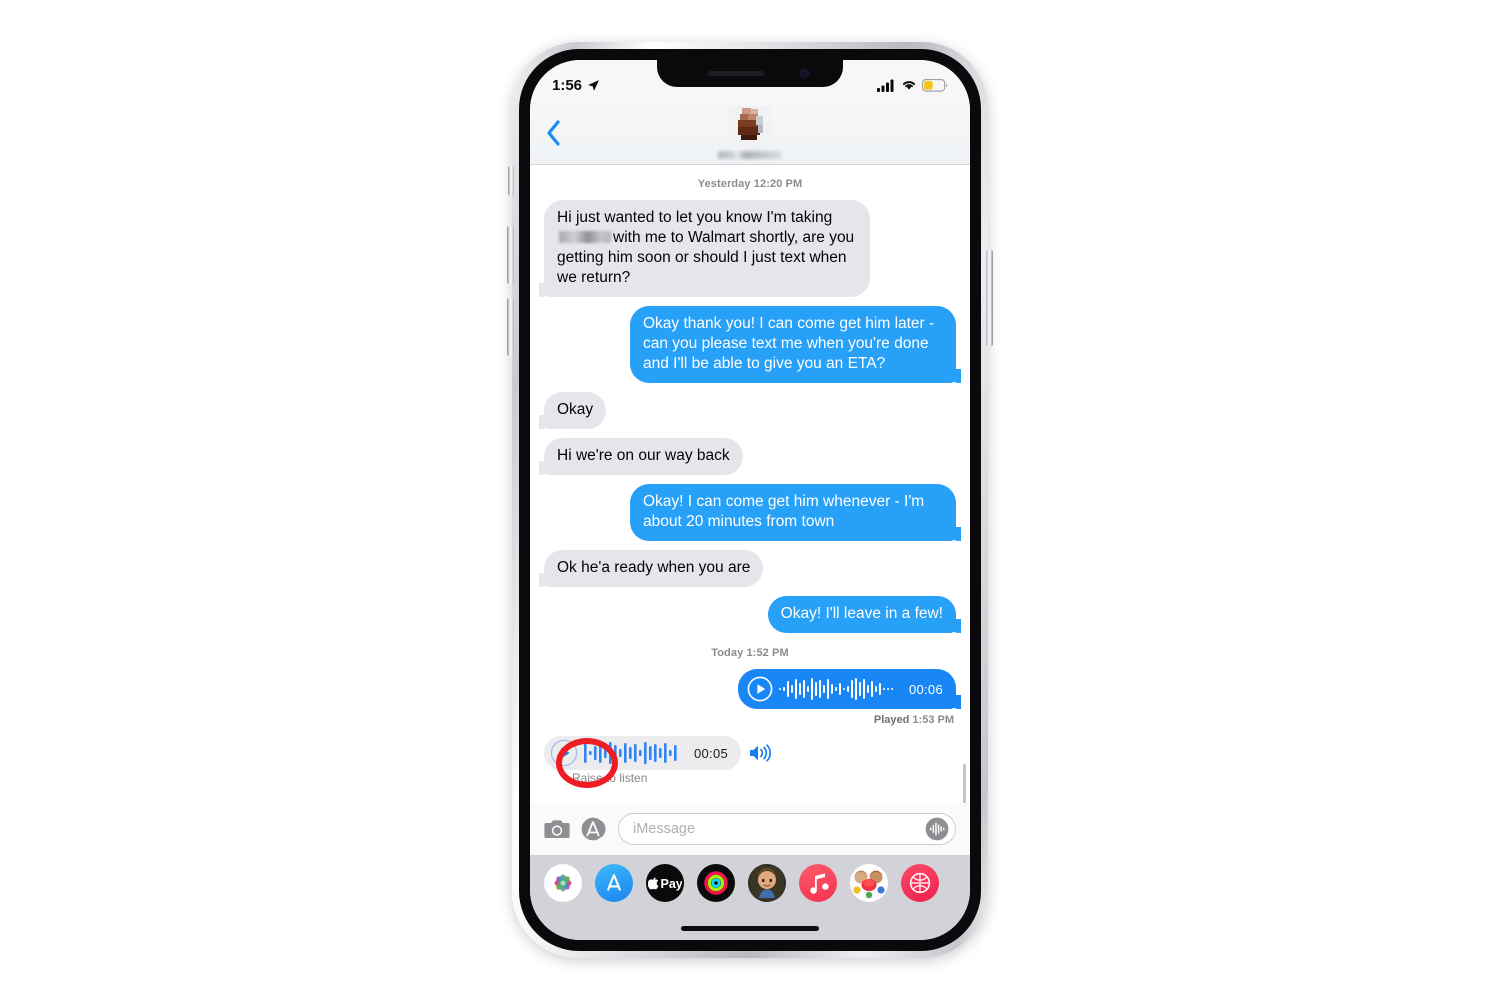 The image size is (1500, 1000). I want to click on redacted-name, so click(585, 237).